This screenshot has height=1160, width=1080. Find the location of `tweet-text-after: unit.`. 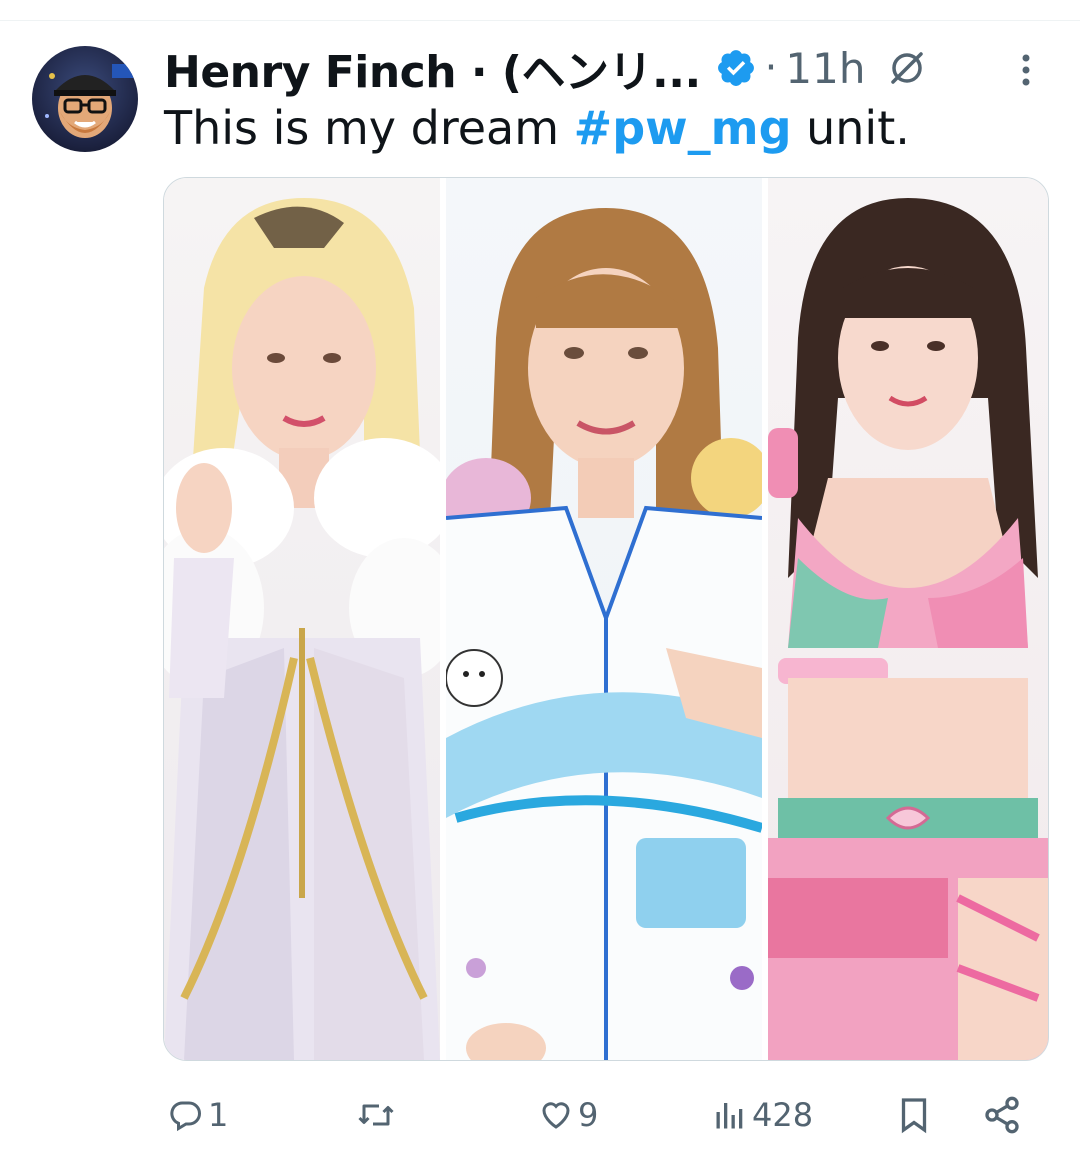

tweet-text-after: unit. is located at coordinates (850, 128).